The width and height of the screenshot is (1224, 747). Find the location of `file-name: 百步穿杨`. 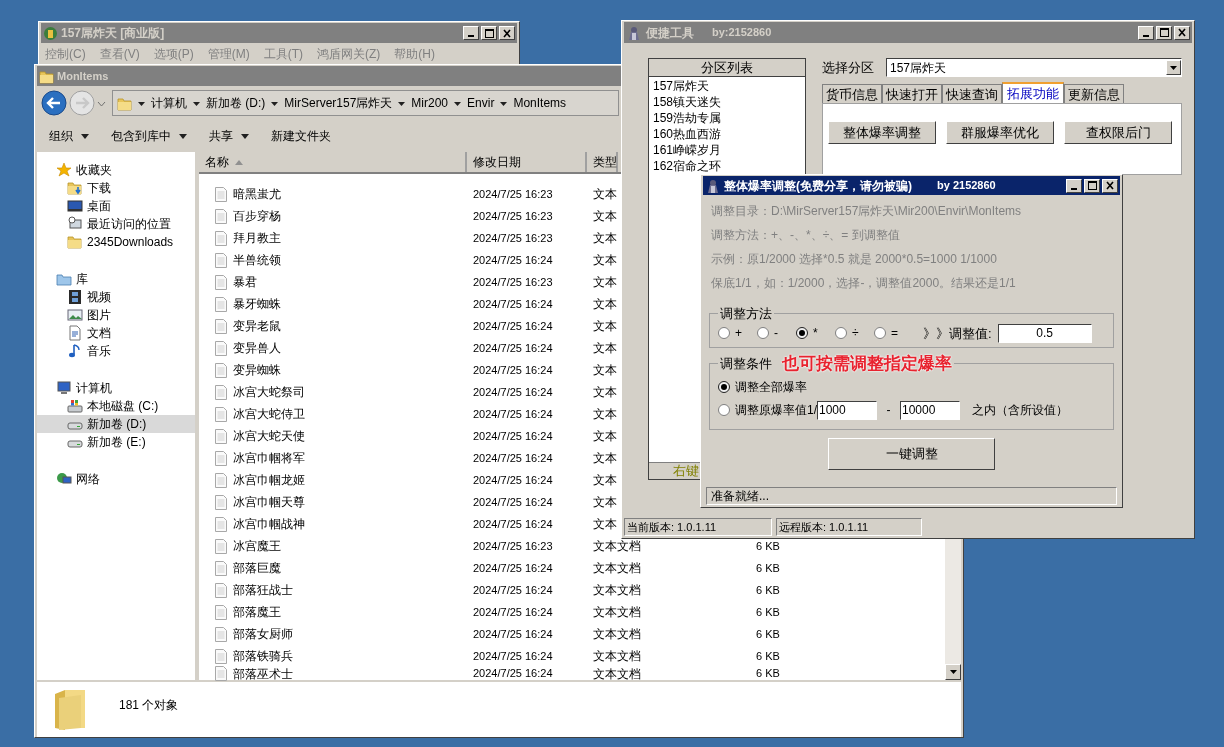

file-name: 百步穿杨 is located at coordinates (257, 216).